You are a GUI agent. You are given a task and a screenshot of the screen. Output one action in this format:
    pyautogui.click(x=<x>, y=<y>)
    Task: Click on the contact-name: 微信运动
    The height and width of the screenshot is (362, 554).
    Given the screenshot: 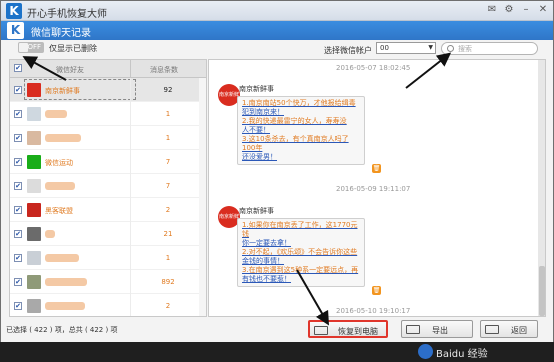 What is the action you would take?
    pyautogui.click(x=59, y=163)
    